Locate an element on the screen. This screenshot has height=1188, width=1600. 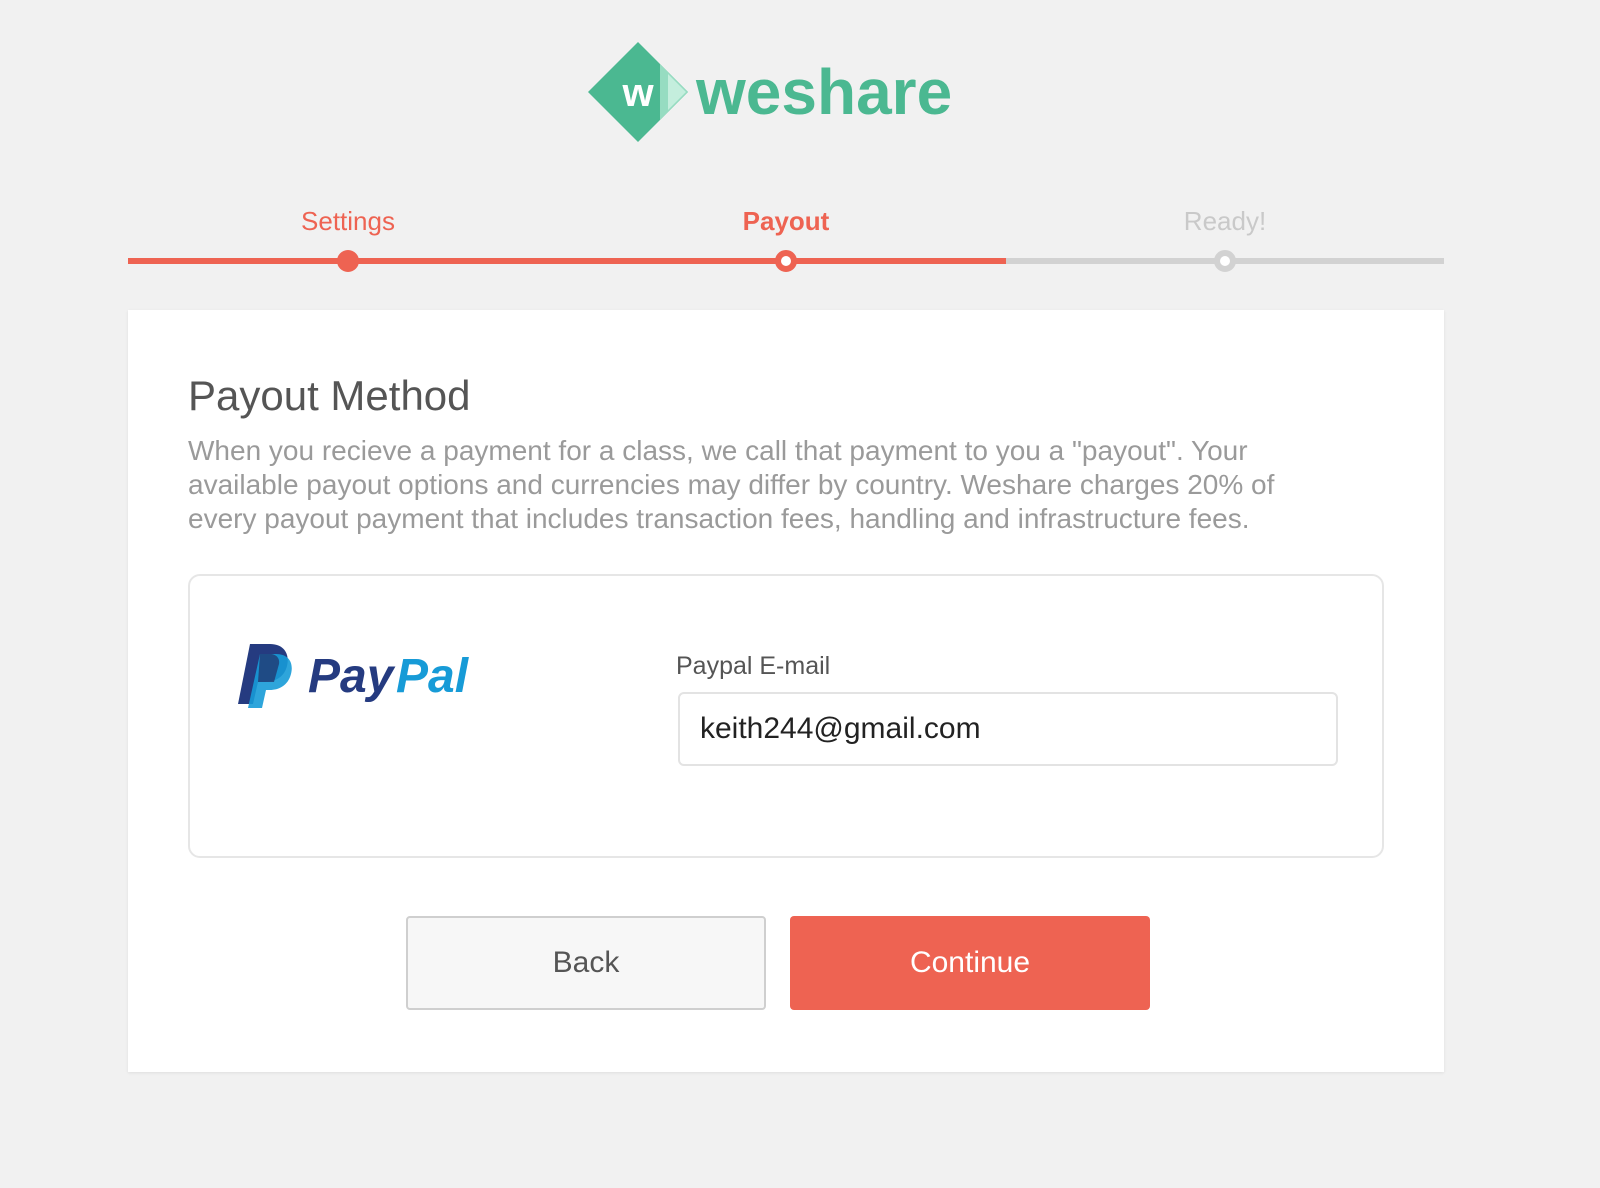
step-dot-settings is located at coordinates (348, 261).